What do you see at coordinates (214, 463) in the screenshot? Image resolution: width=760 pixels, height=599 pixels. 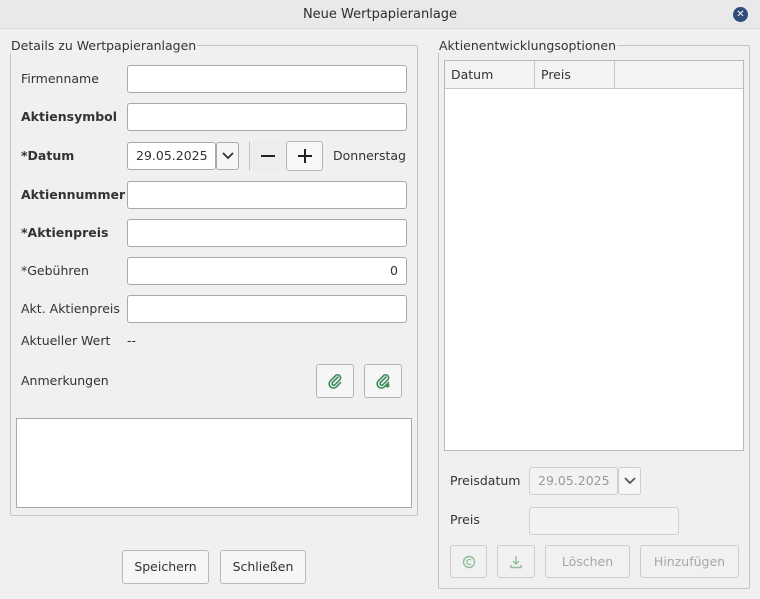 I see `anmerkungen-textarea` at bounding box center [214, 463].